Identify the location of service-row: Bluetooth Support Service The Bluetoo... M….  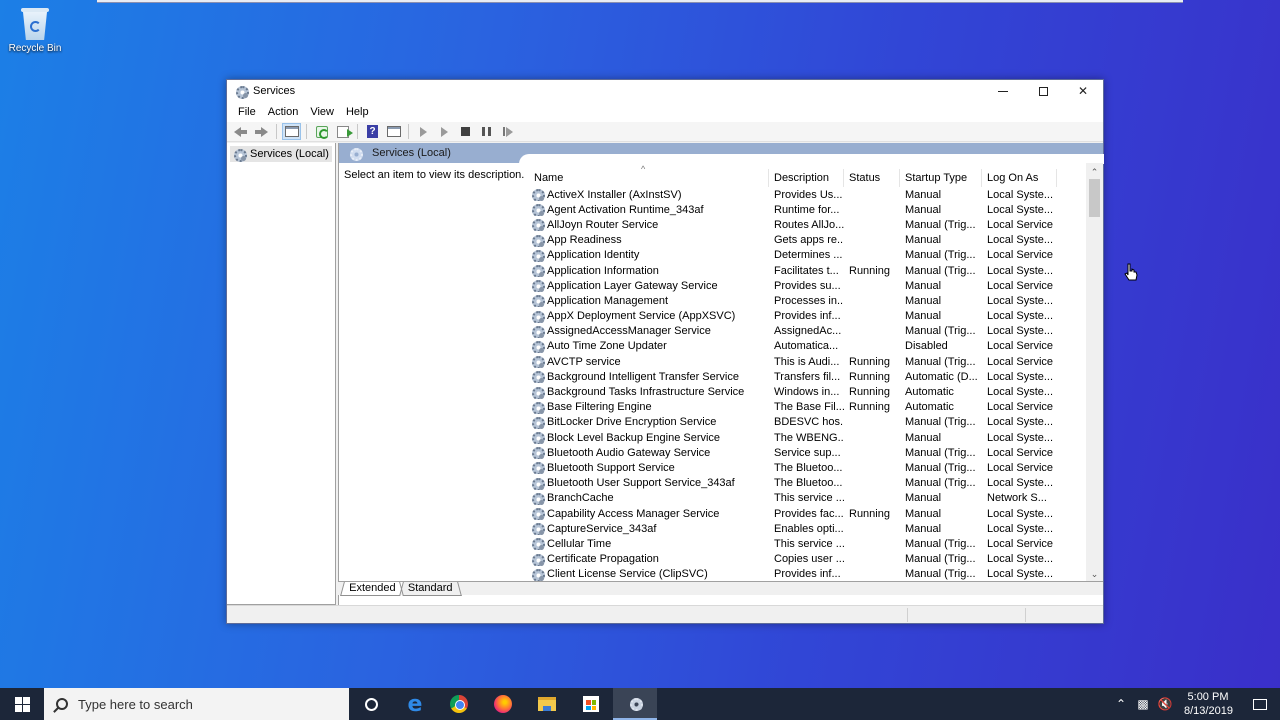
(793, 467).